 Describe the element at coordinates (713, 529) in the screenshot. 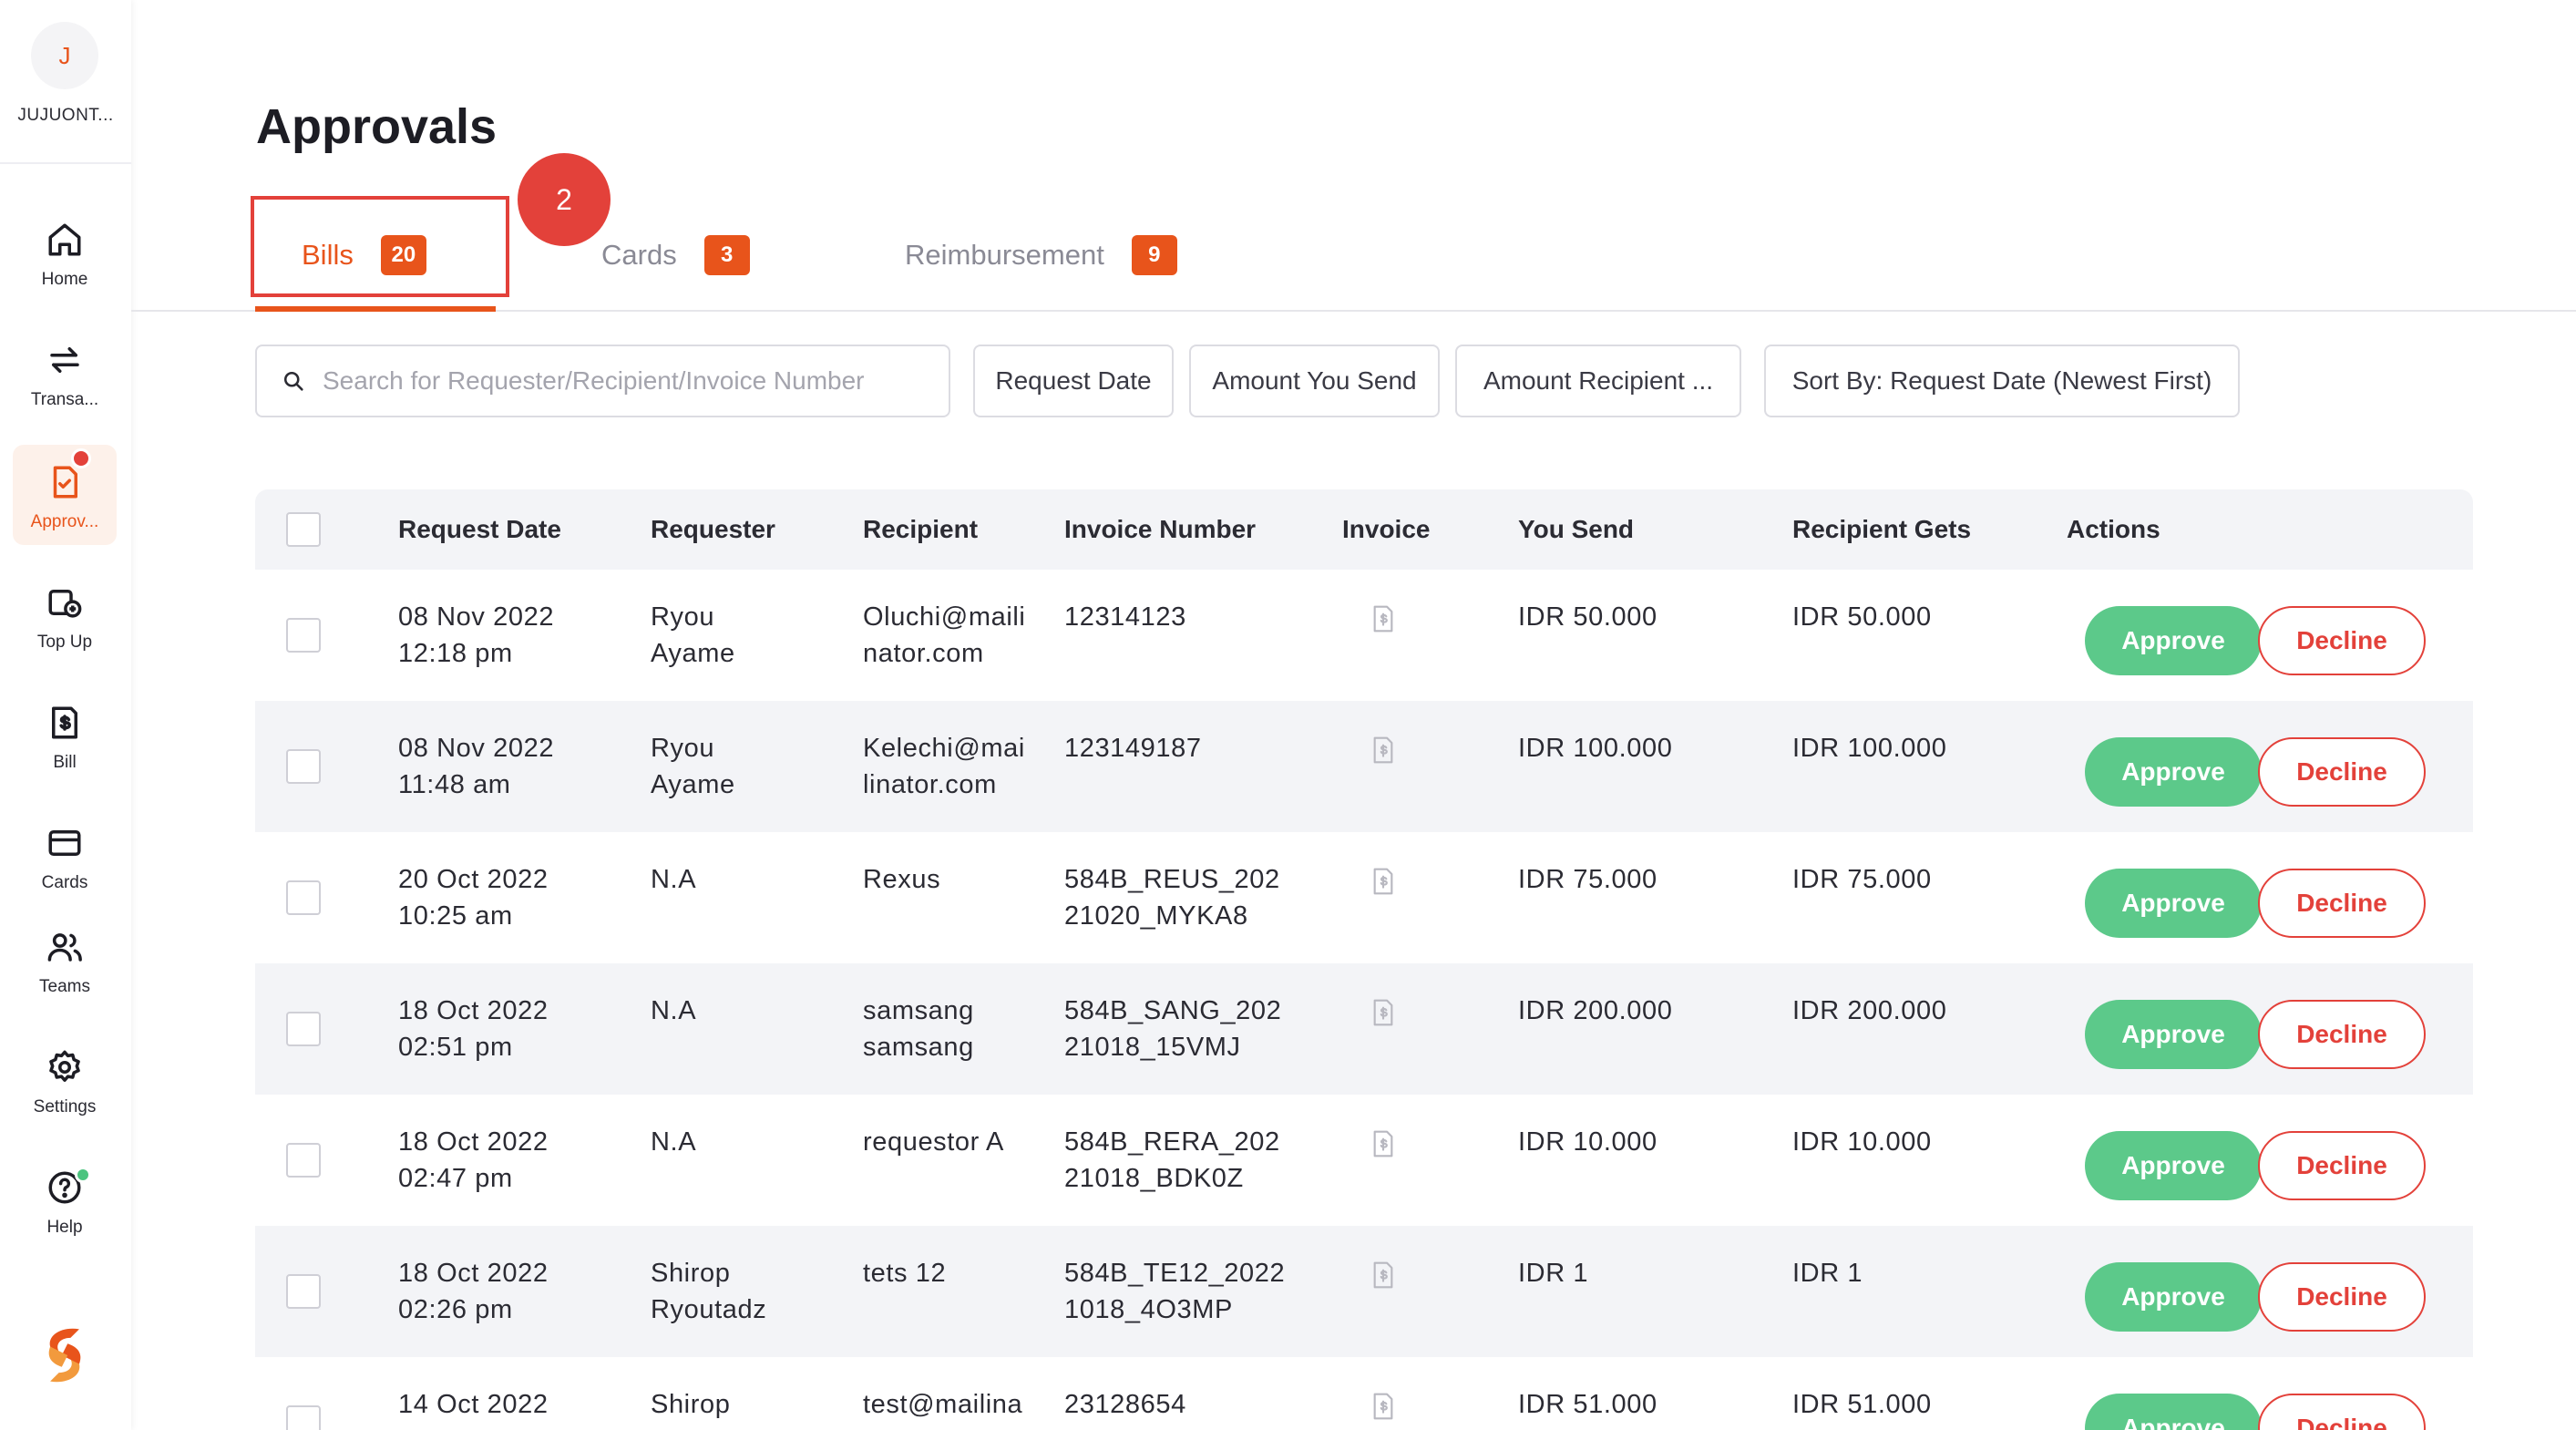

I see `column-header-requester: Requester` at that location.